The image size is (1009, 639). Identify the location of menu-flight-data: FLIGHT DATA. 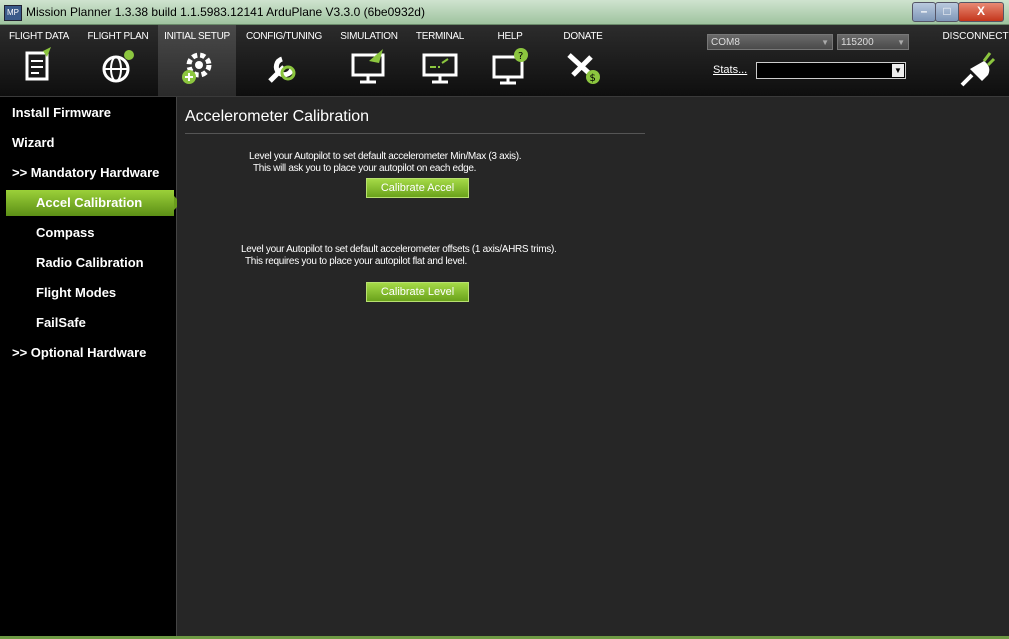
(39, 60).